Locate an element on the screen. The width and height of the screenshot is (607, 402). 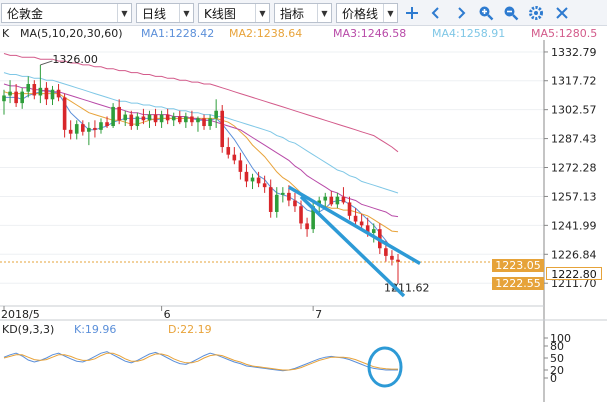
kd-tick-label: 0 is located at coordinates (553, 378).